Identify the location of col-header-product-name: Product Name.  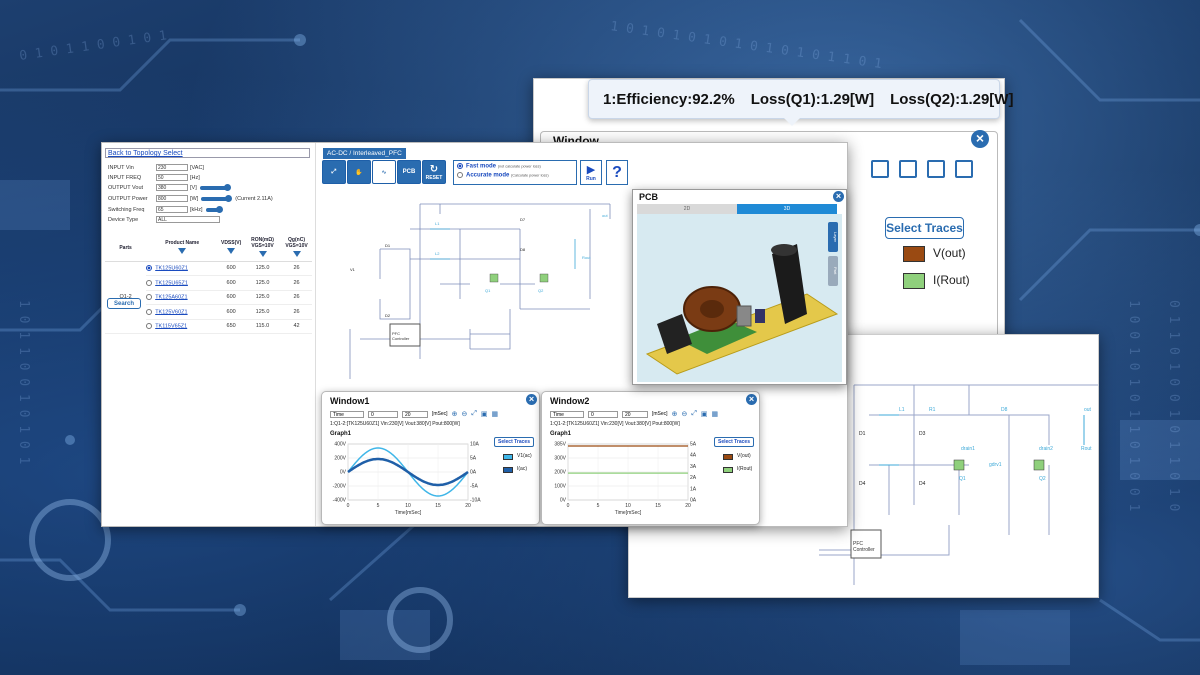
(182, 248).